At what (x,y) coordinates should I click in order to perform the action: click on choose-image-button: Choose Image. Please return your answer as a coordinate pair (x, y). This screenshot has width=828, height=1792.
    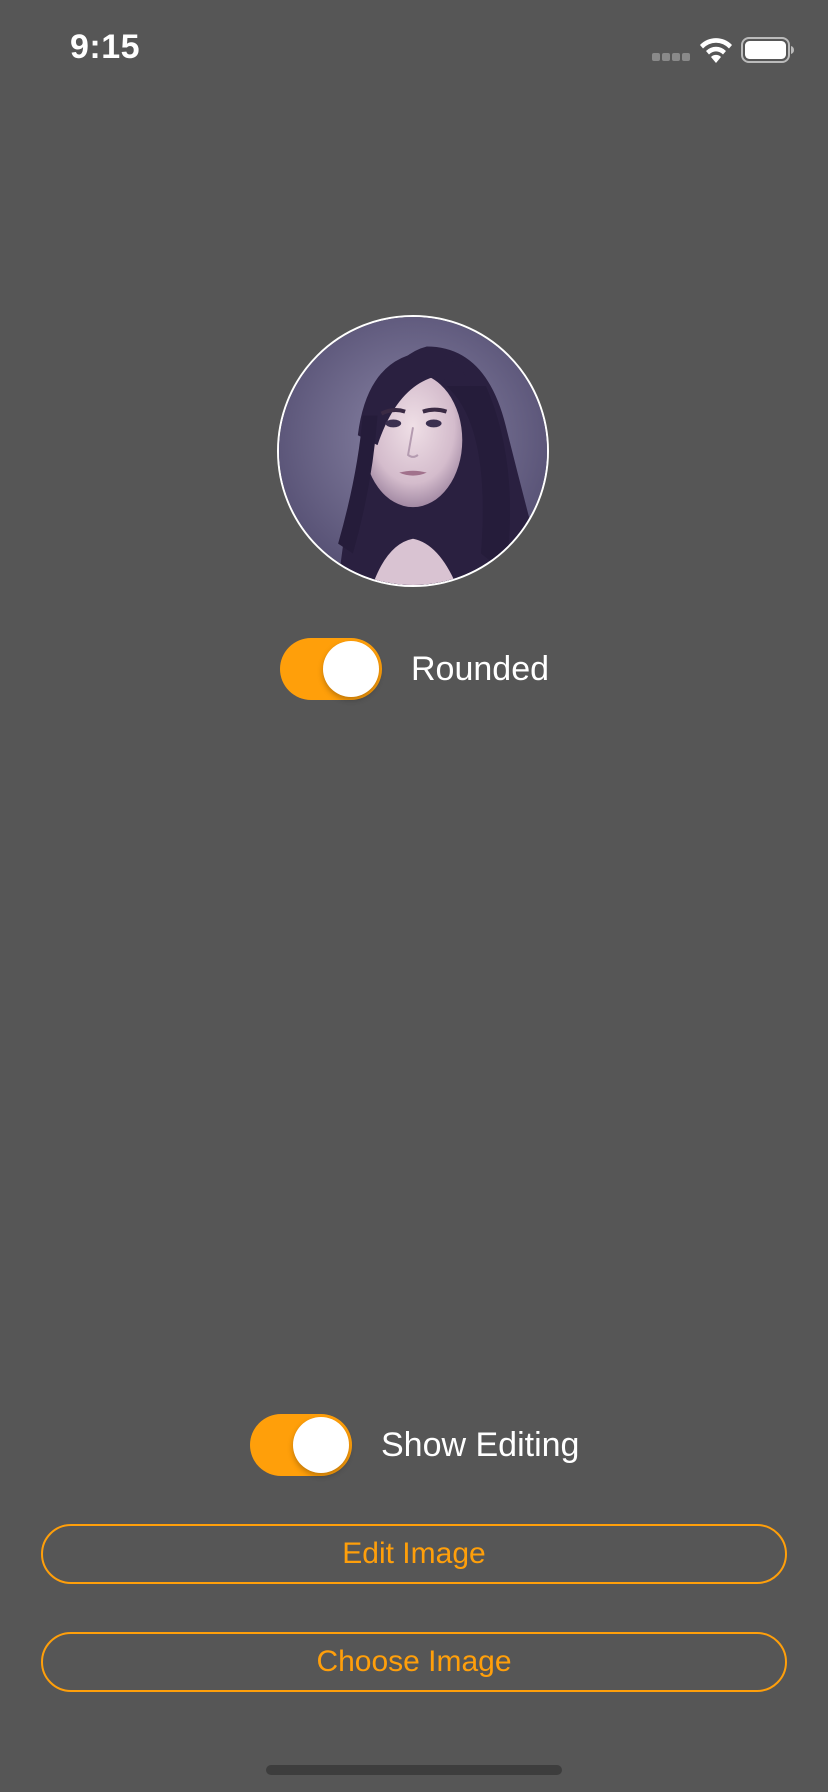
    Looking at the image, I should click on (414, 1662).